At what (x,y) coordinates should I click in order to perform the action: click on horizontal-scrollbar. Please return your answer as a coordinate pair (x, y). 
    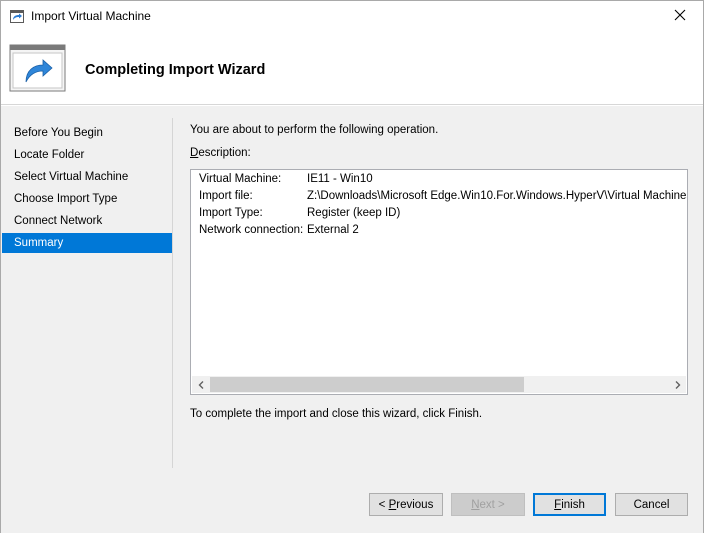
    Looking at the image, I should click on (439, 384).